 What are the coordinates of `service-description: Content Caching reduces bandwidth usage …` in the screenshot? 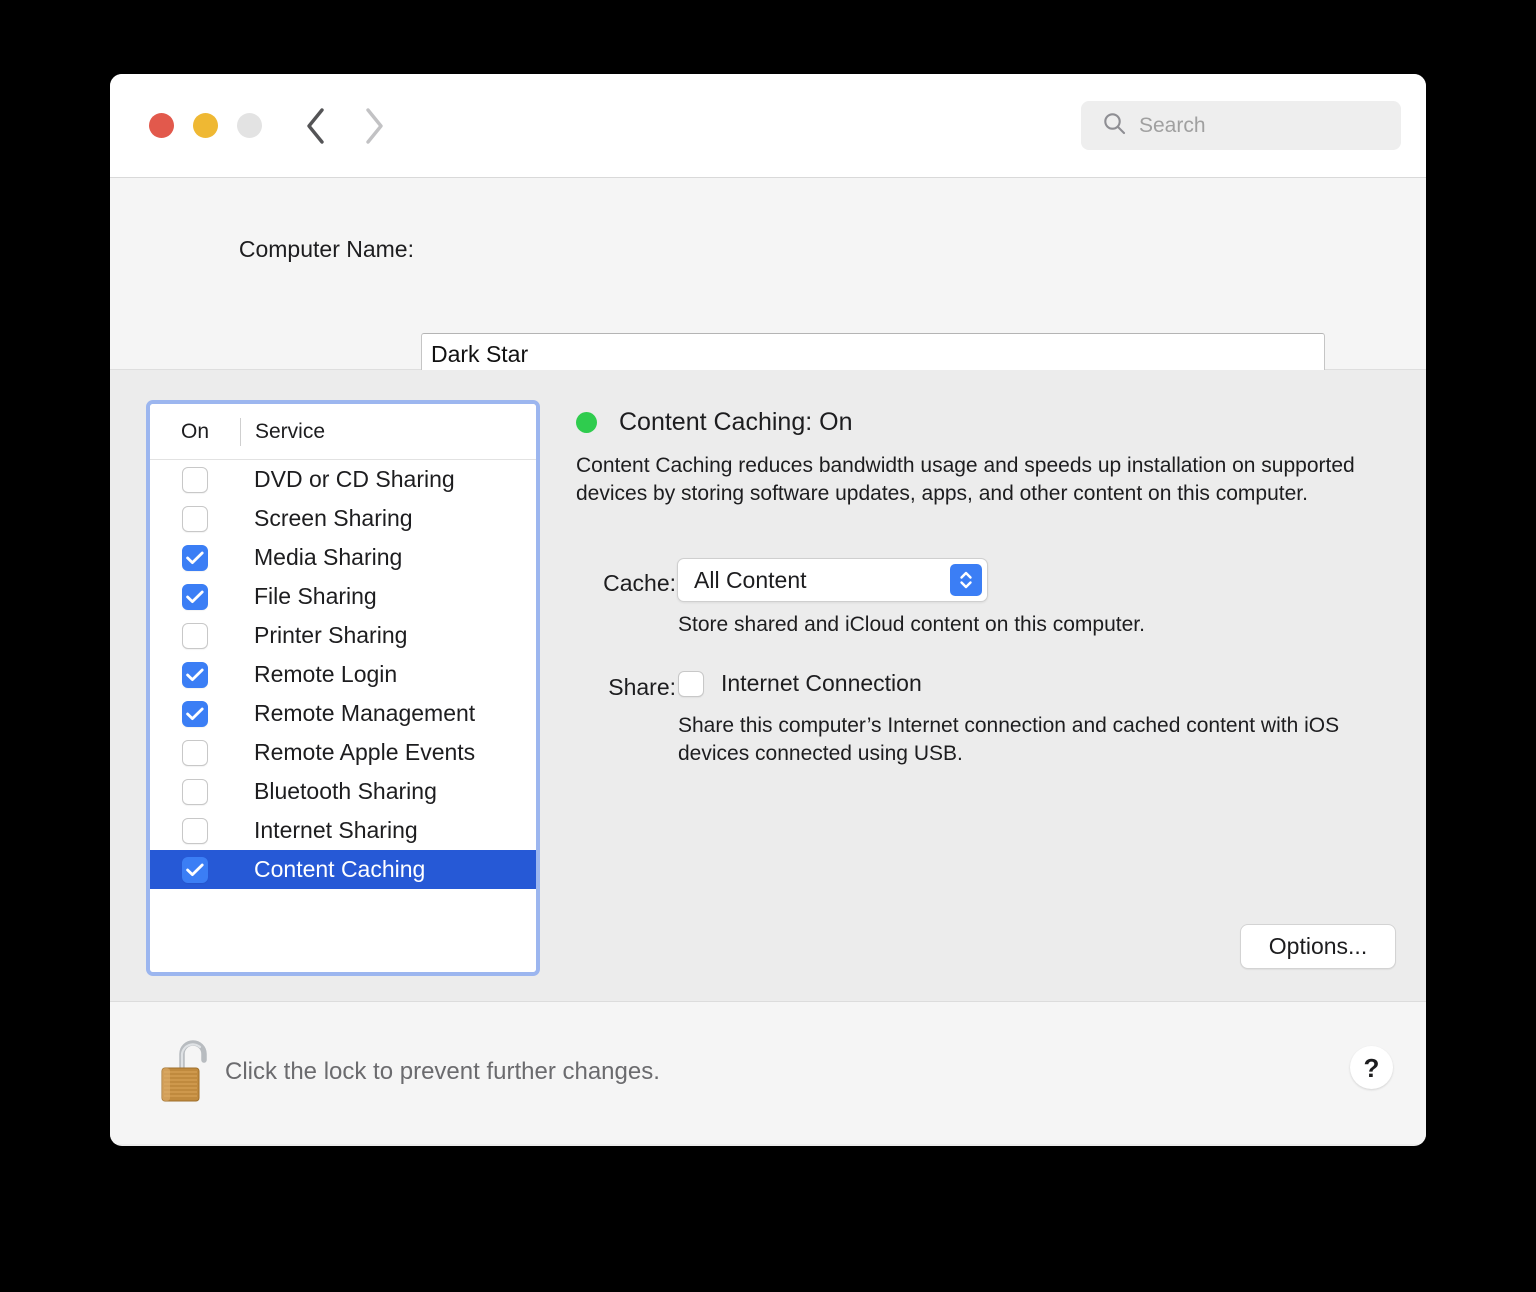 It's located at (965, 480).